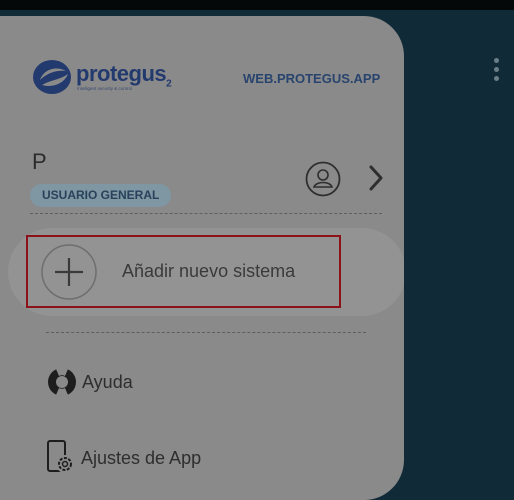 Image resolution: width=514 pixels, height=500 pixels. I want to click on add-system-label: Añadir nuevo sistema, so click(208, 271).